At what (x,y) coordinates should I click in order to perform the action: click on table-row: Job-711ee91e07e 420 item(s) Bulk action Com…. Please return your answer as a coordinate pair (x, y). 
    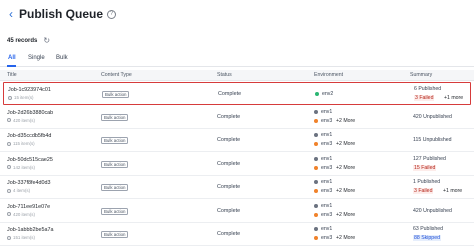
    Looking at the image, I should click on (237, 211).